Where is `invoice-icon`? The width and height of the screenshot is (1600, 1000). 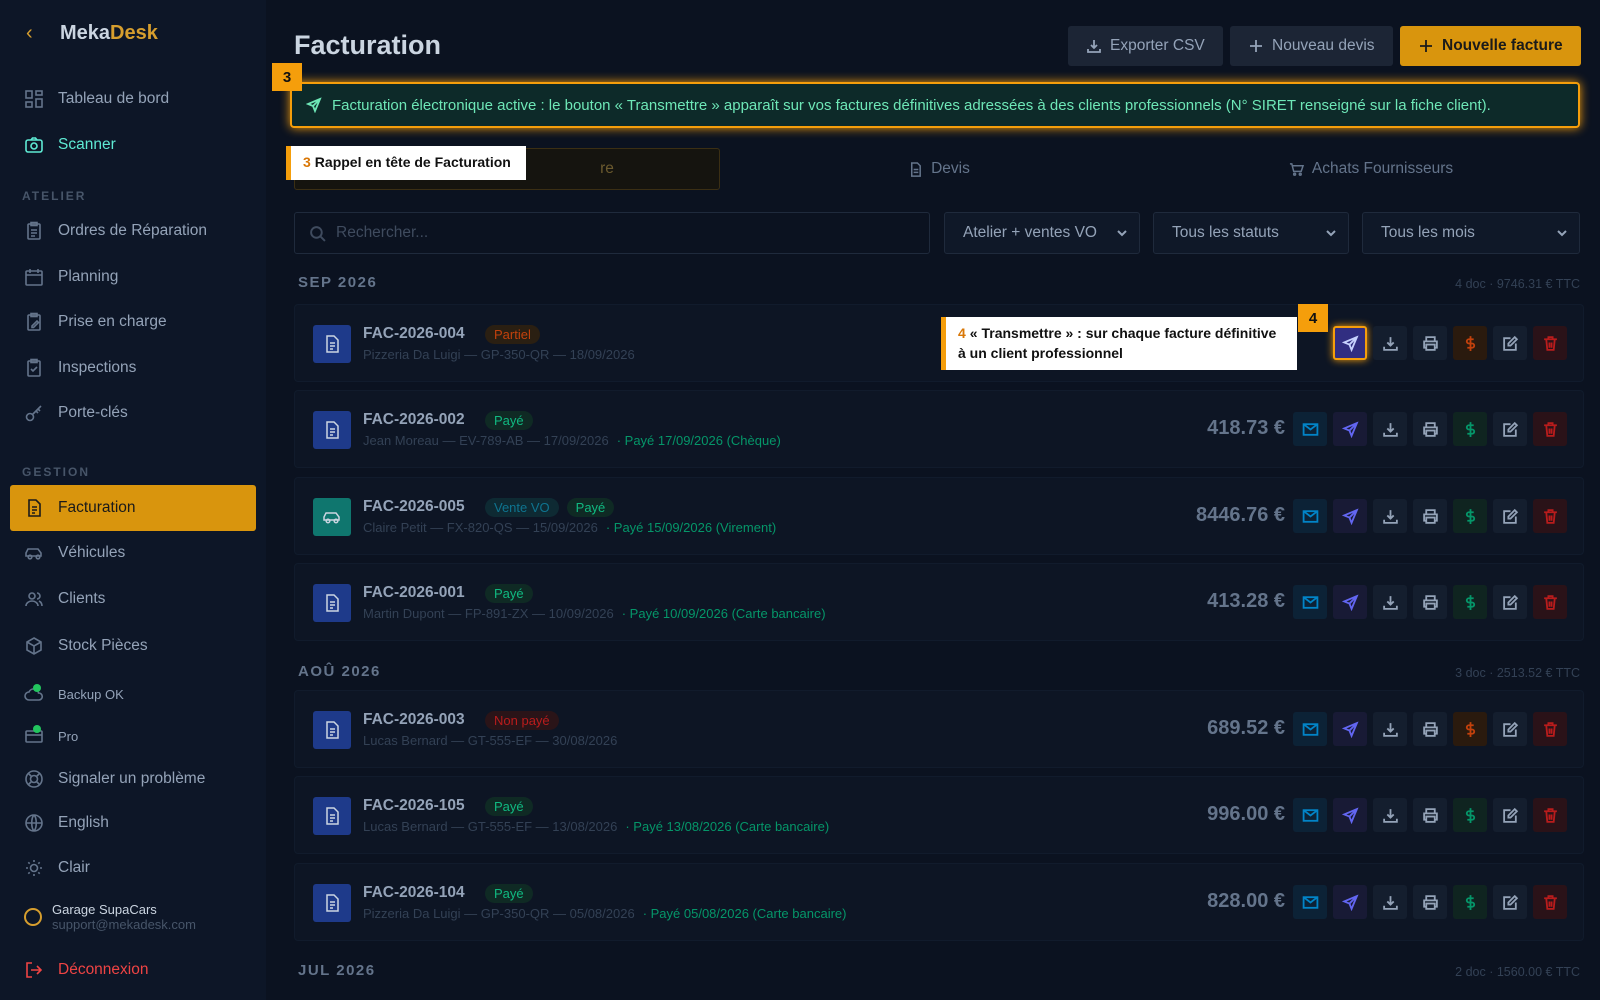
invoice-icon is located at coordinates (332, 603).